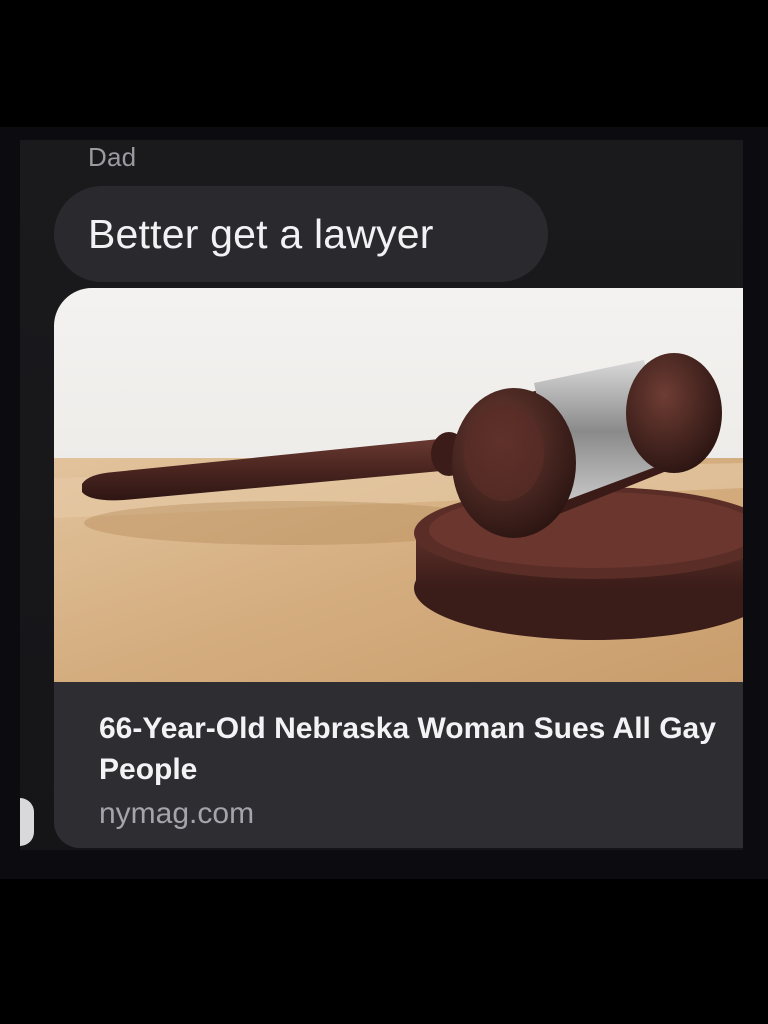 This screenshot has width=768, height=1024. I want to click on partial-bubble-edge, so click(27, 822).